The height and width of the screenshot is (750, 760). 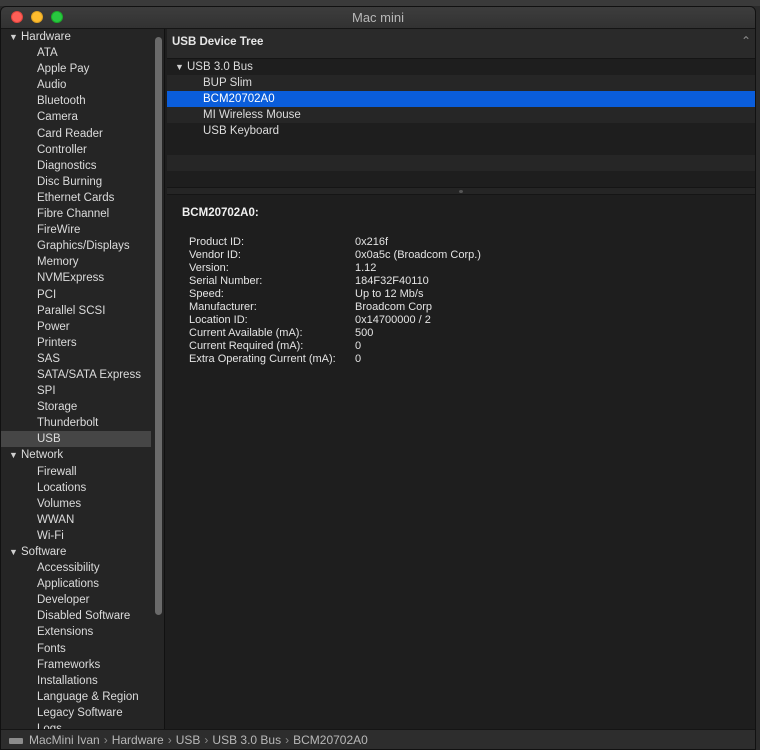 What do you see at coordinates (76, 423) in the screenshot?
I see `sidebar-item-thunderbolt: Thunderbolt` at bounding box center [76, 423].